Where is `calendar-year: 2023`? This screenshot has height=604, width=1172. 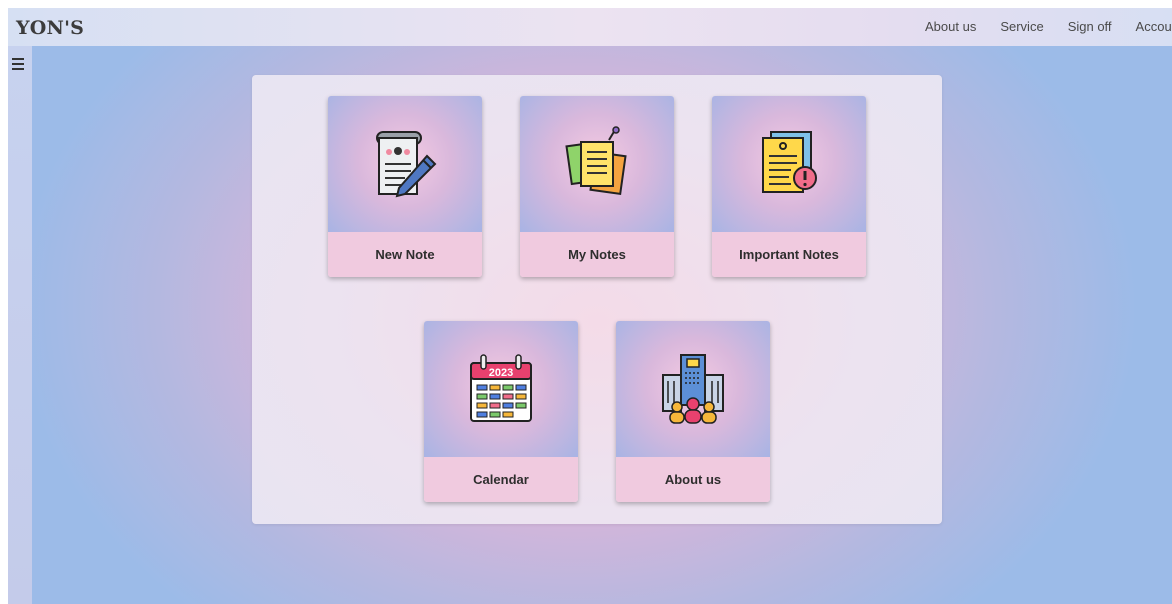
calendar-year: 2023 is located at coordinates (501, 373).